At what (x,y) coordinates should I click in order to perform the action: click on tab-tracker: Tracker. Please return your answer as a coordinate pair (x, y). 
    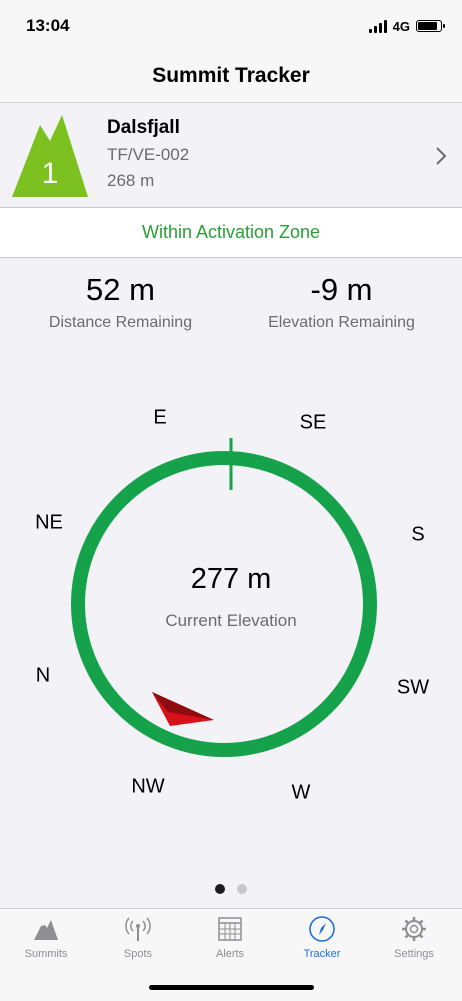
    Looking at the image, I should click on (322, 939).